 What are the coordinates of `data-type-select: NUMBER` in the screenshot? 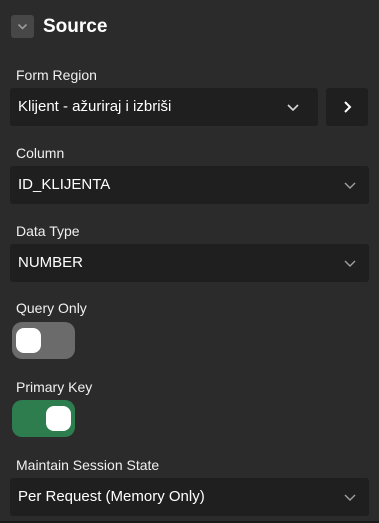 It's located at (189, 263).